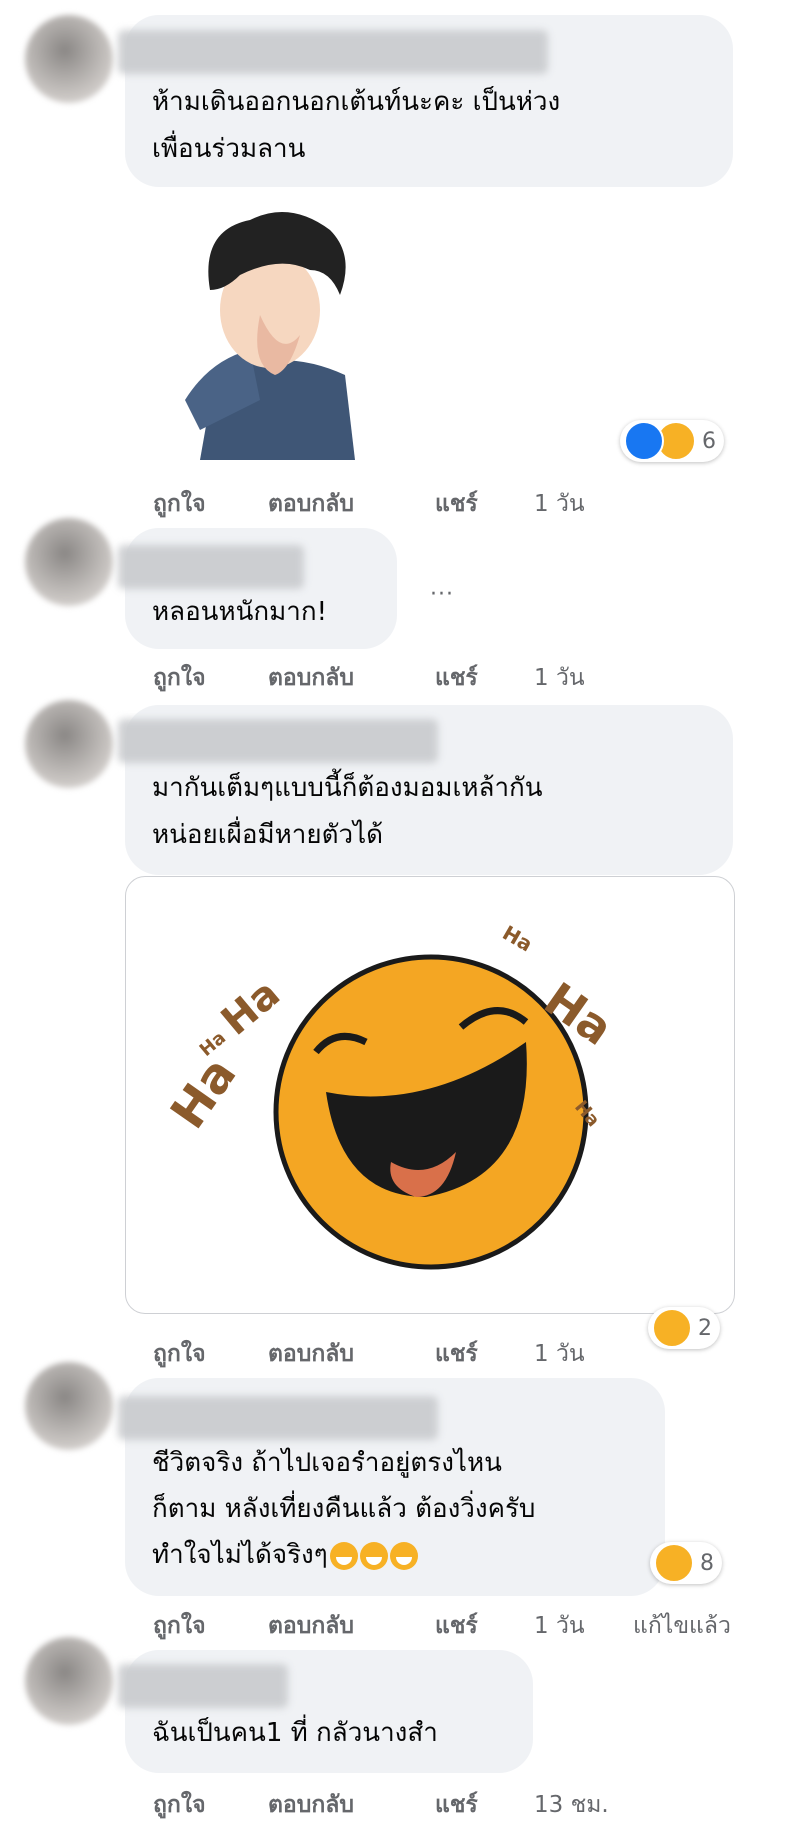 Image resolution: width=800 pixels, height=1831 pixels. What do you see at coordinates (325, 1711) in the screenshot?
I see `comment-bubble: ฉันเป็นคน1 ที่ กลัวนางสำ` at bounding box center [325, 1711].